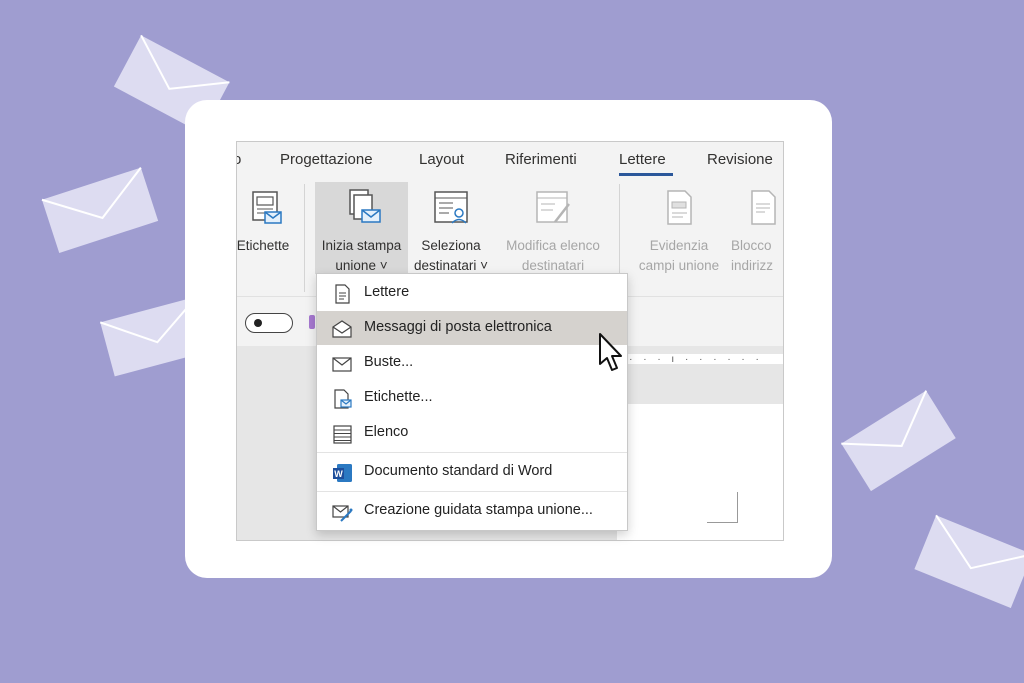  I want to click on seleziona-destinatari-button: Seleziona destinatari ˅, so click(451, 229).